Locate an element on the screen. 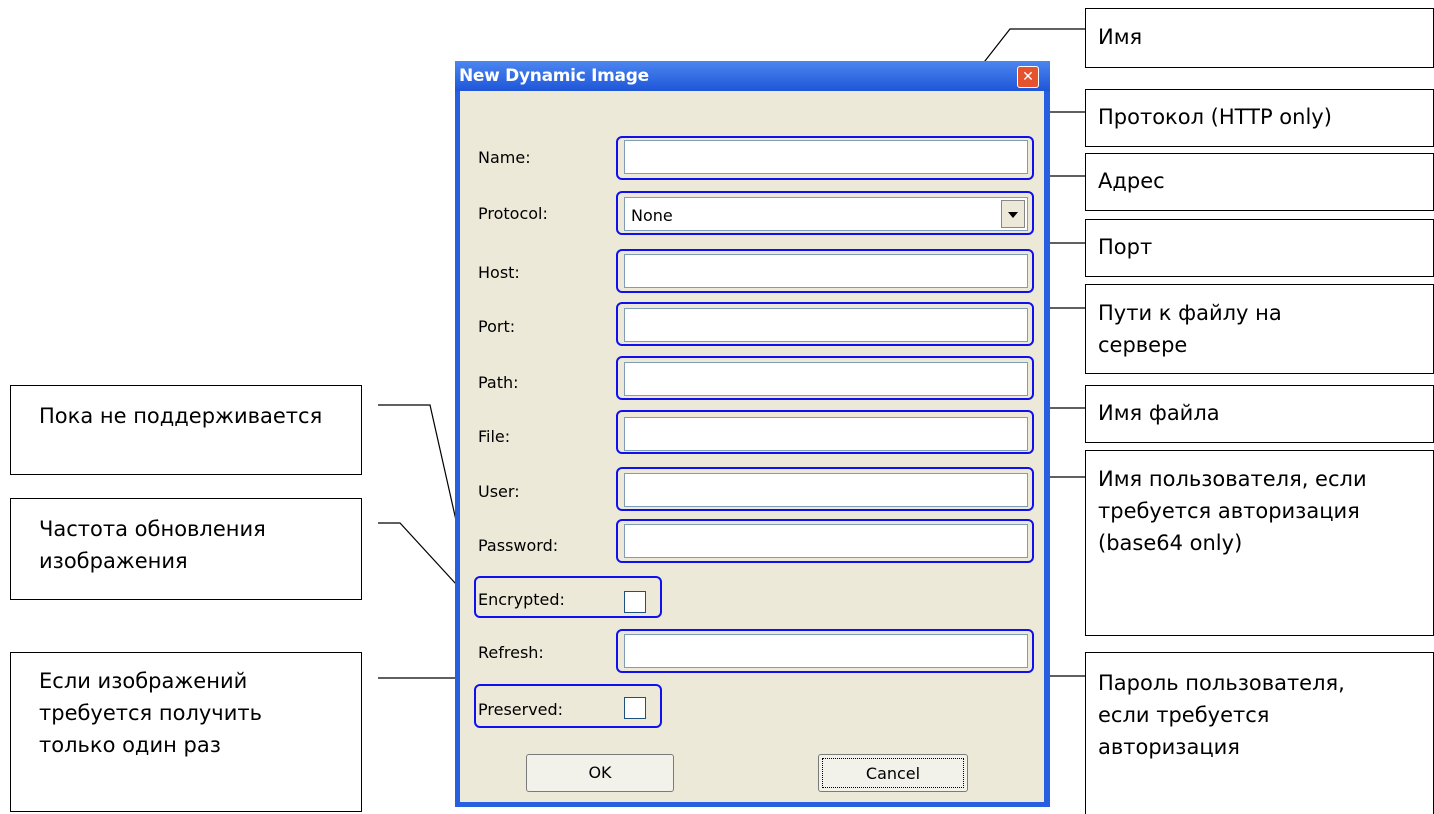 The image size is (1434, 814). annotation-port: Порт is located at coordinates (1259, 248).